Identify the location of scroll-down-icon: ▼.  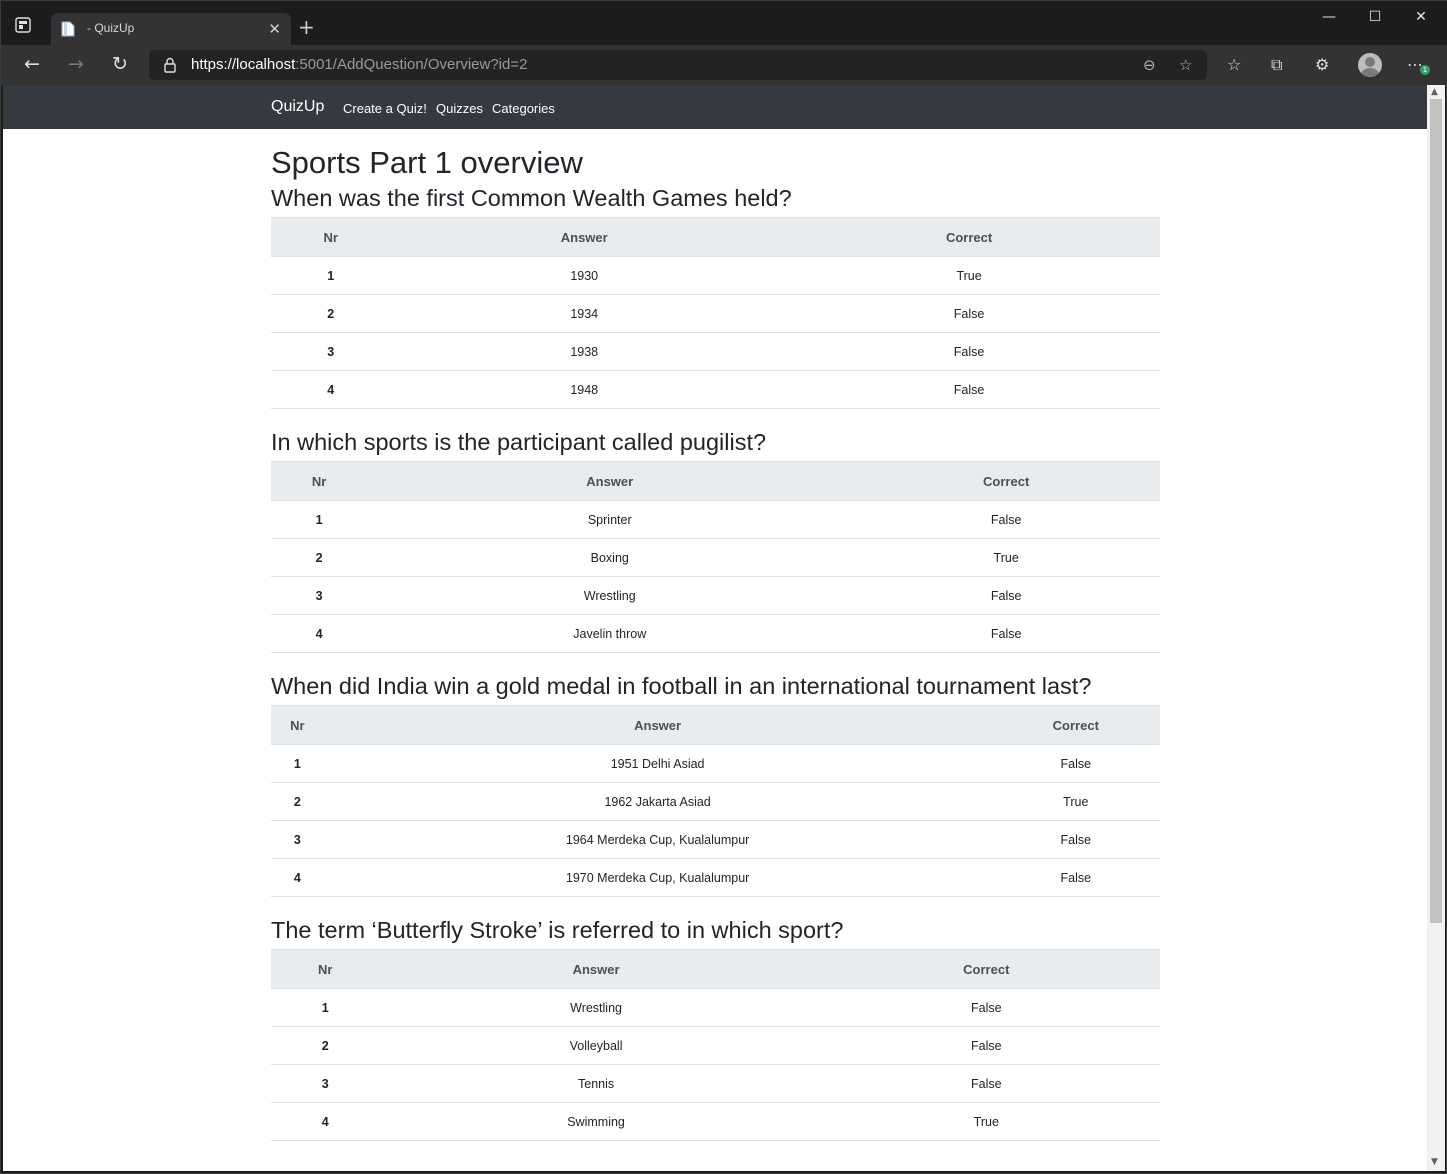
(1434, 1162).